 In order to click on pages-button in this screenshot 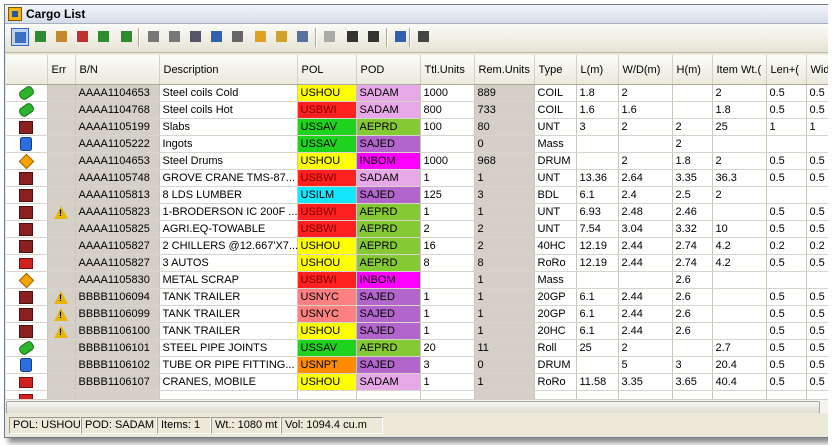, I will do `click(374, 37)`.